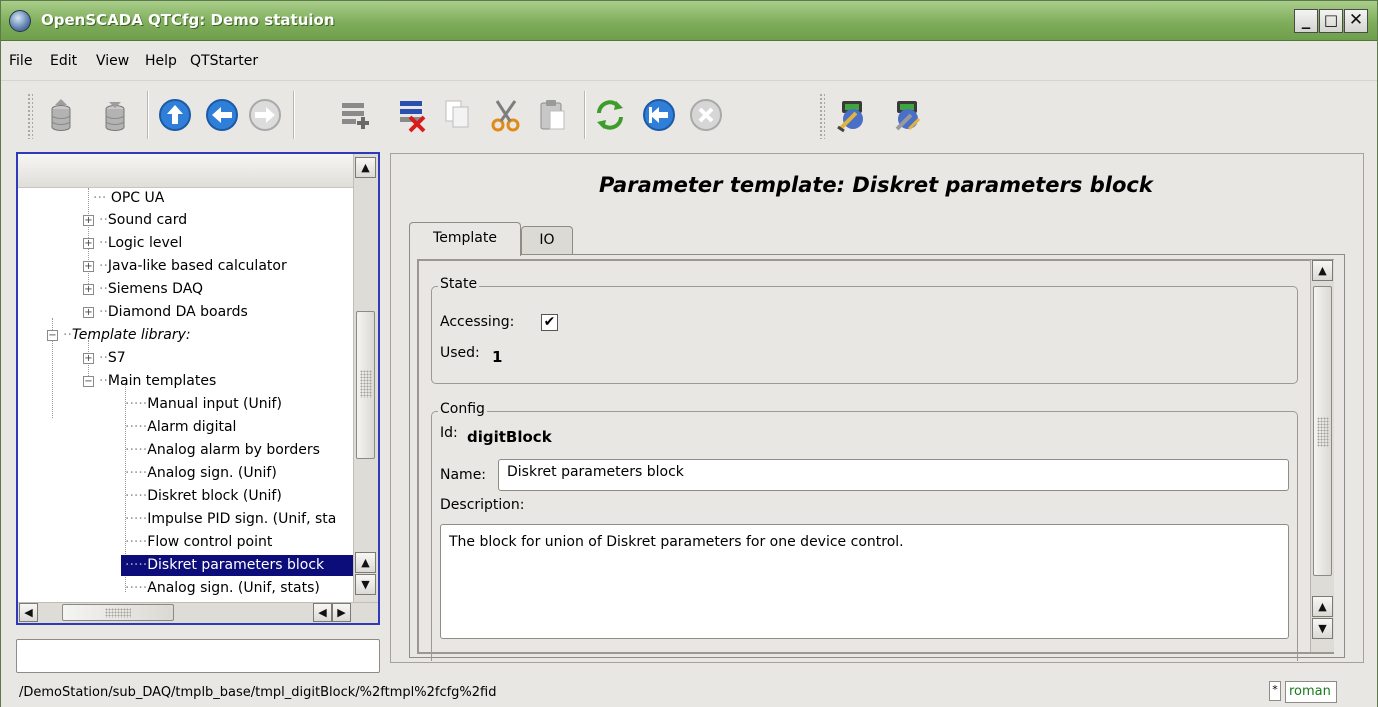 This screenshot has width=1378, height=707. I want to click on tree-item: − ··Main templates, so click(149, 381).